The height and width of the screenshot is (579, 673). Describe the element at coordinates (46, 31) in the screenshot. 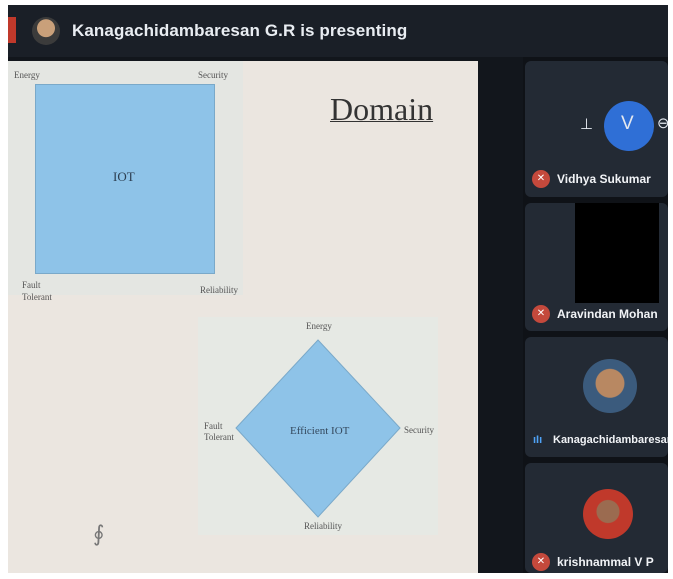

I see `presenter-avatar` at that location.